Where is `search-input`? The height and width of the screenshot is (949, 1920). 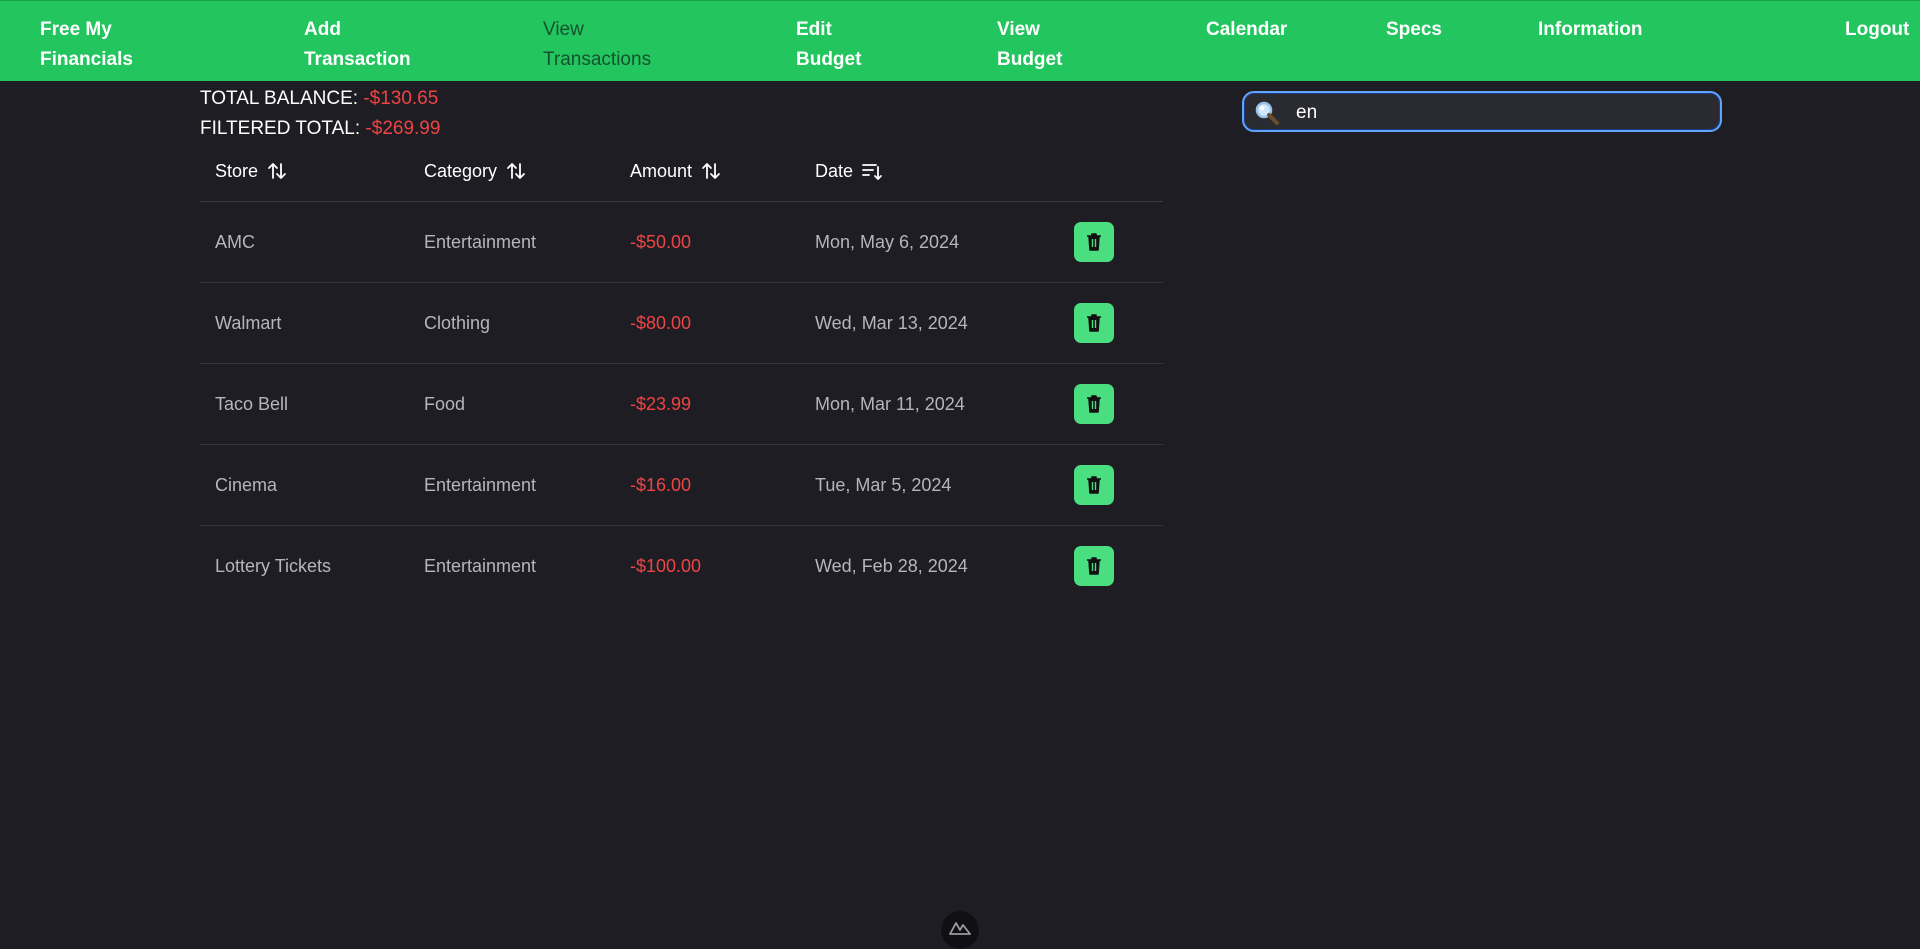
search-input is located at coordinates (1501, 113).